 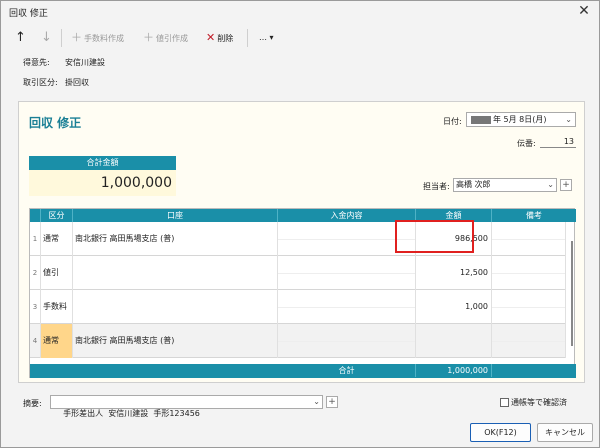 What do you see at coordinates (35, 273) in the screenshot?
I see `row-number: 2` at bounding box center [35, 273].